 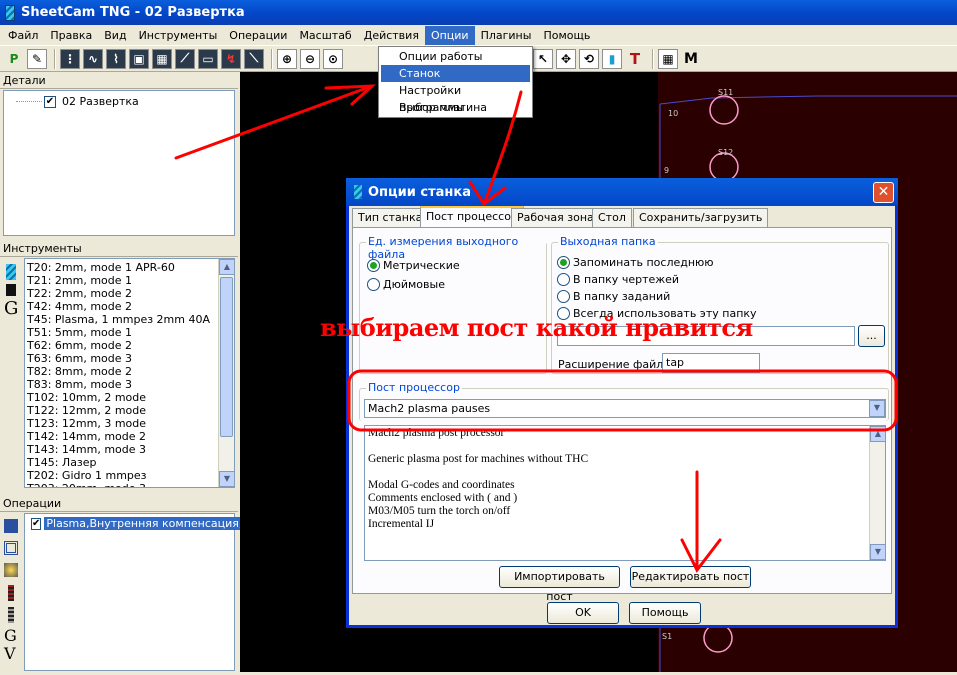 What do you see at coordinates (274, 122) in the screenshot?
I see `arrow-to-menu` at bounding box center [274, 122].